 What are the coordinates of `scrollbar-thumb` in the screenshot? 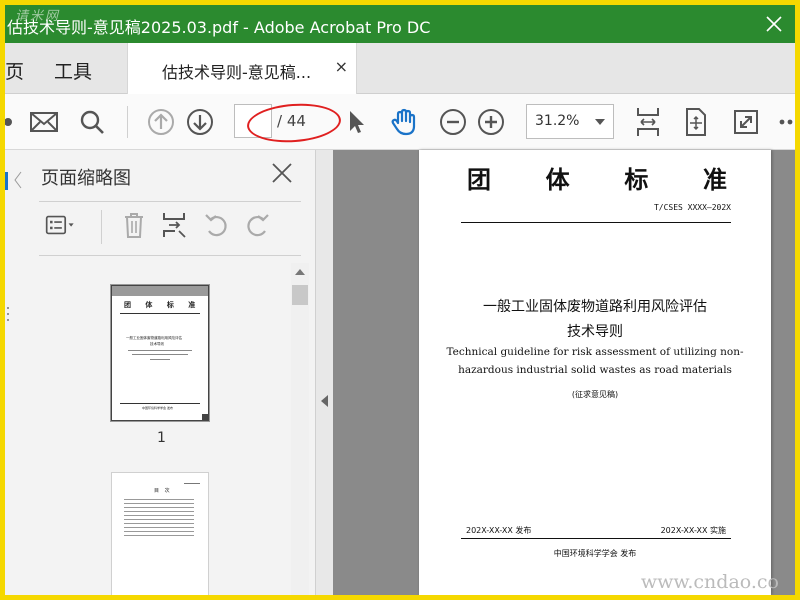 It's located at (300, 295).